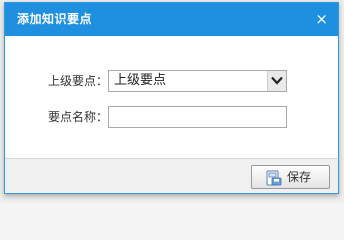 The image size is (344, 240). What do you see at coordinates (171, 19) in the screenshot?
I see `dialog-titlebar: 添加知识要点 ×` at bounding box center [171, 19].